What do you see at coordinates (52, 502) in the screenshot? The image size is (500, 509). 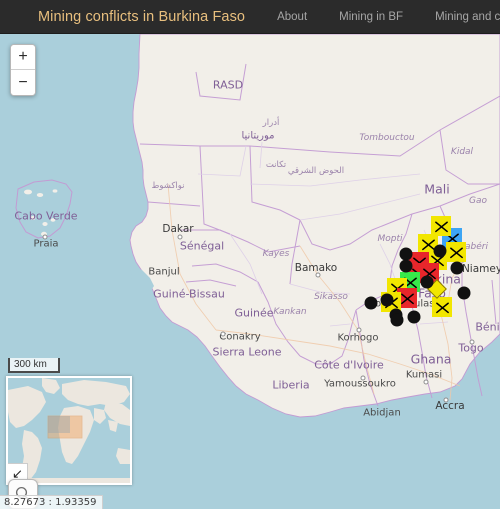 I see `coordinate-readout: 8.27673 : 1.93359` at bounding box center [52, 502].